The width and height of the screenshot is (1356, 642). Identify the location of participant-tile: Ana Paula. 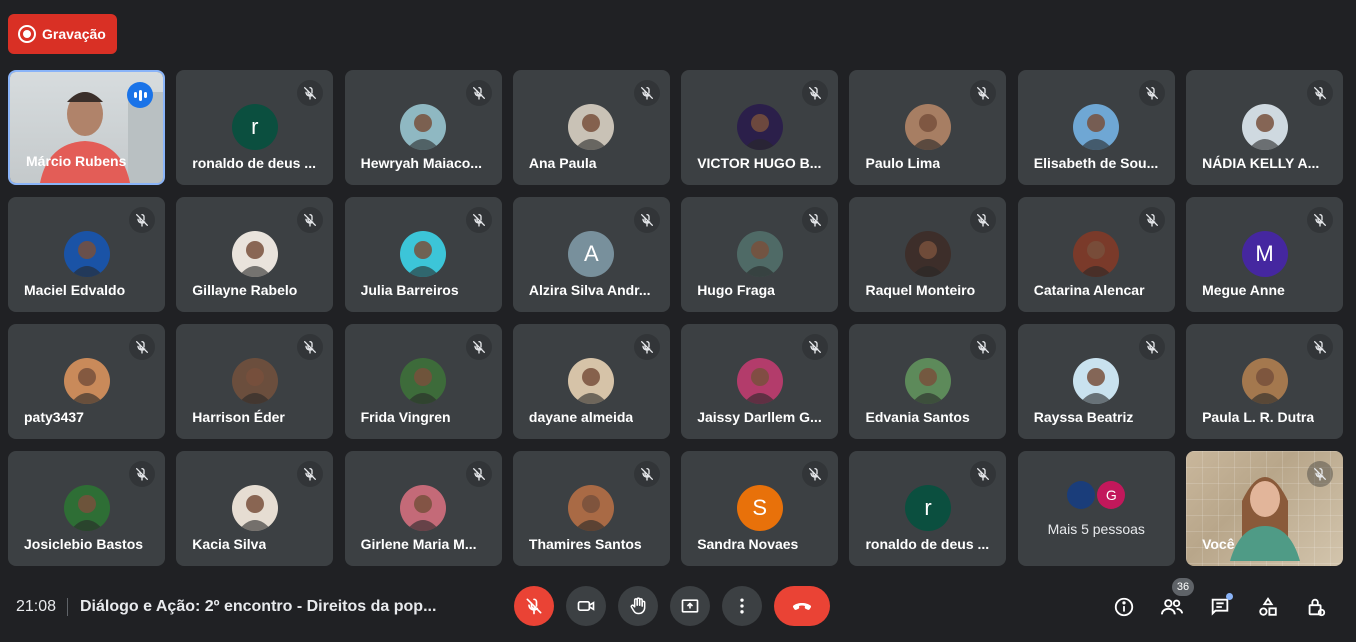
(591, 127).